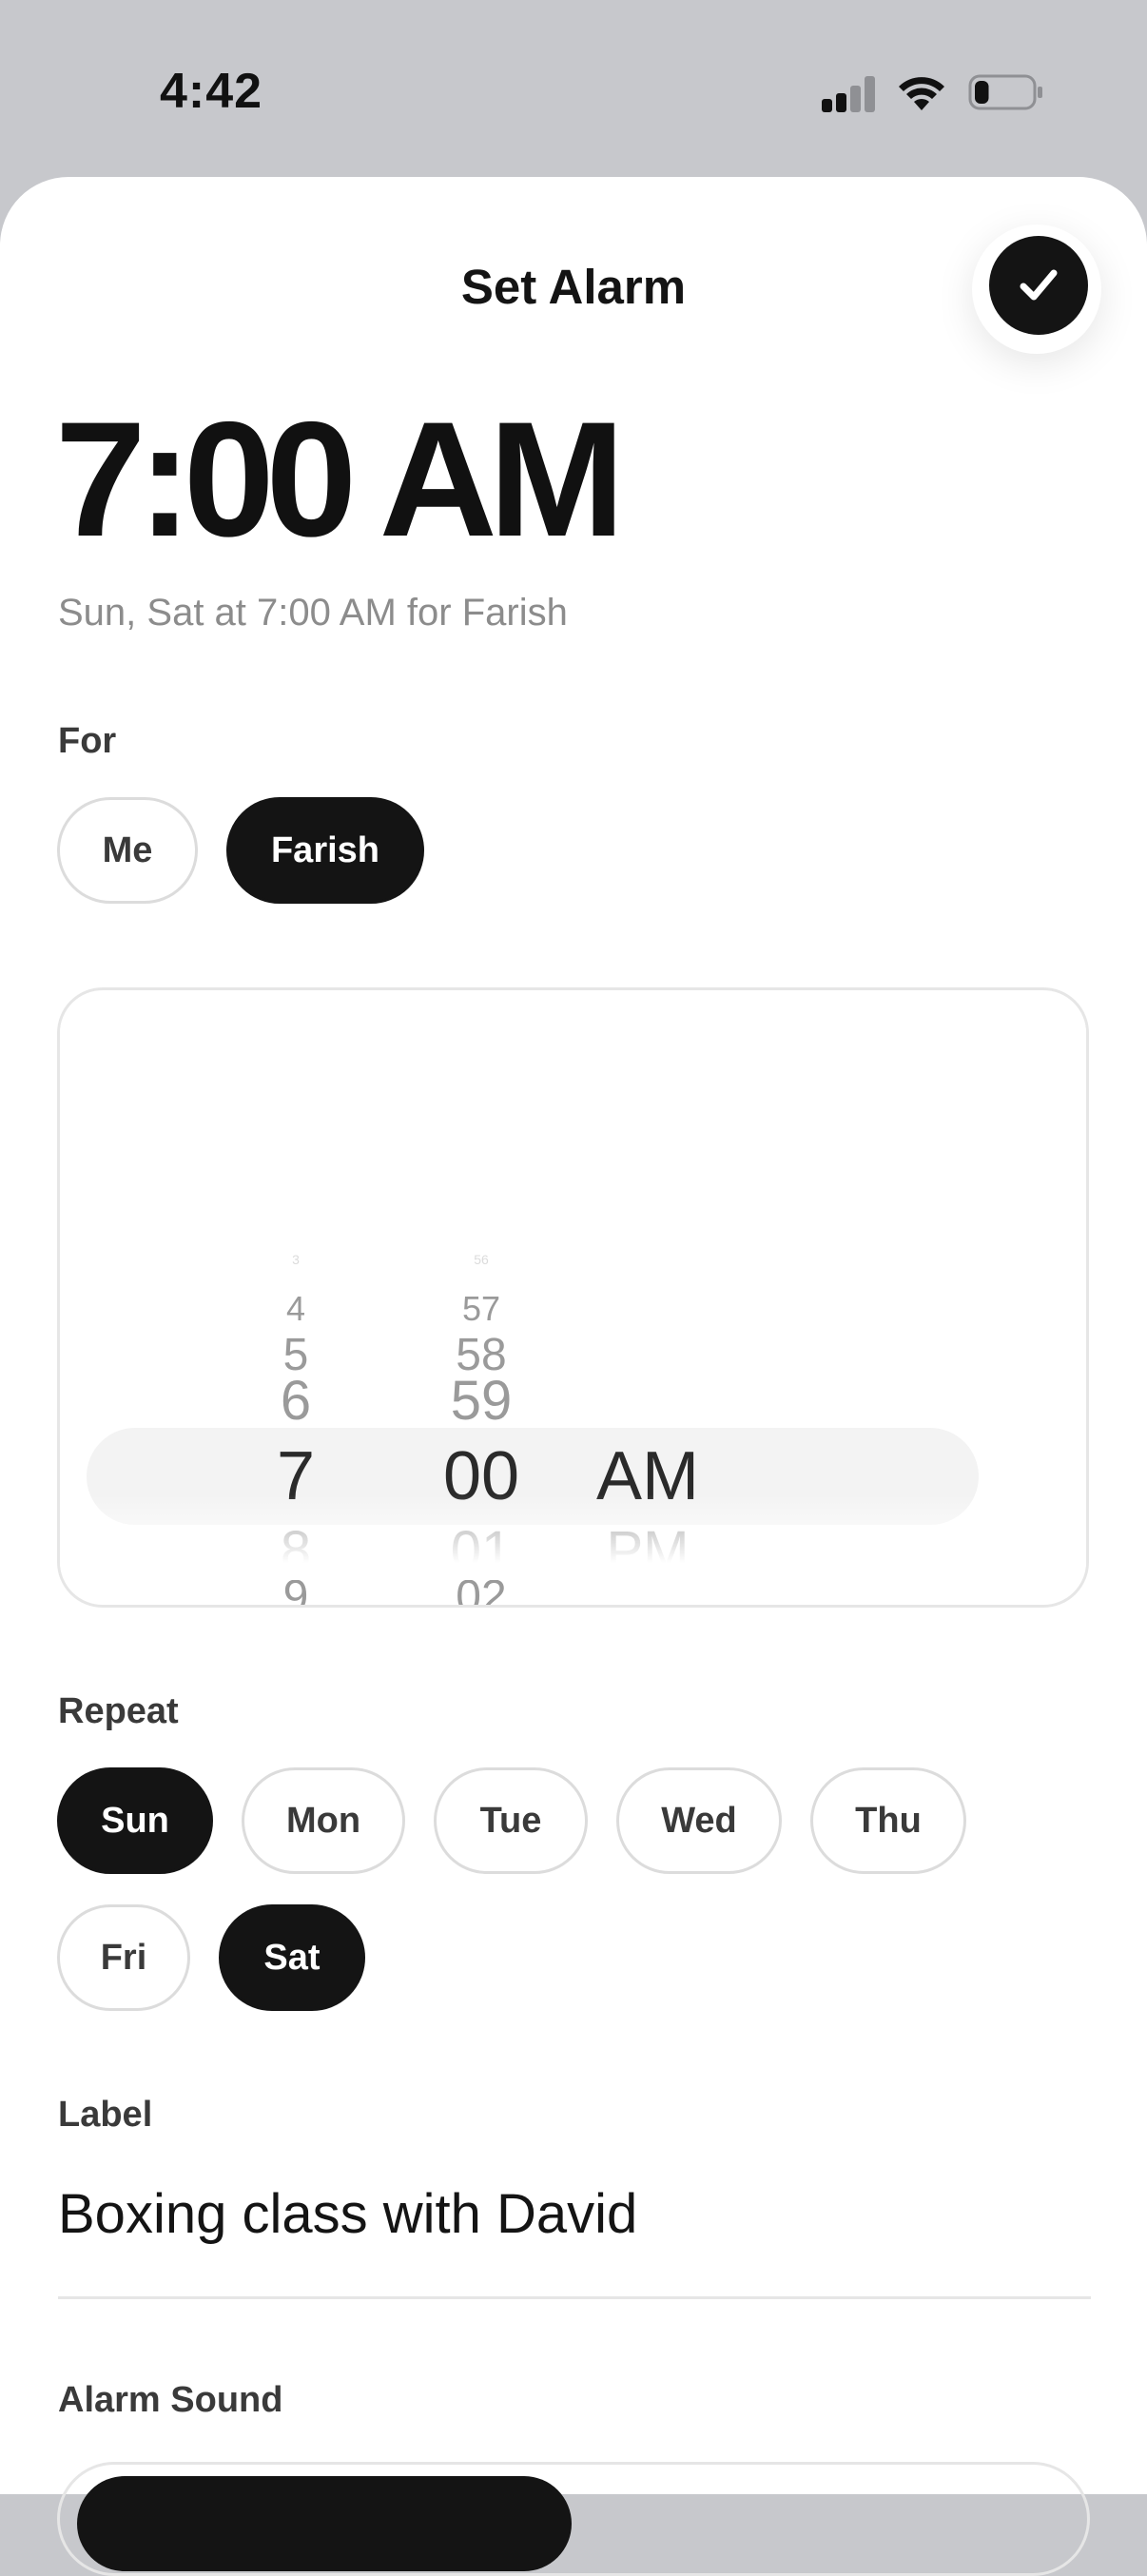  Describe the element at coordinates (292, 1958) in the screenshot. I see `day-toggle-sat: Sat` at that location.